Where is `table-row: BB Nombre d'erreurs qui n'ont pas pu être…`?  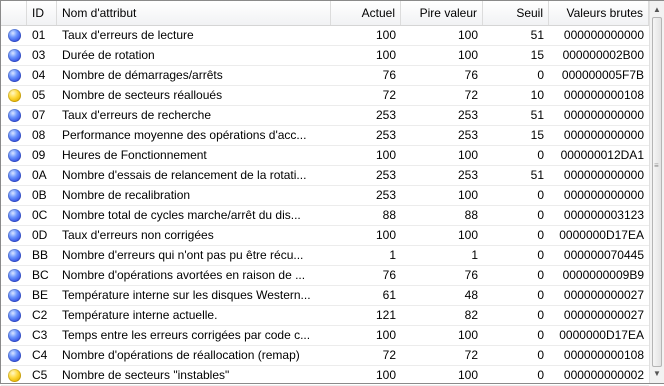
table-row: BB Nombre d'erreurs qui n'ont pas pu être… is located at coordinates (325, 256).